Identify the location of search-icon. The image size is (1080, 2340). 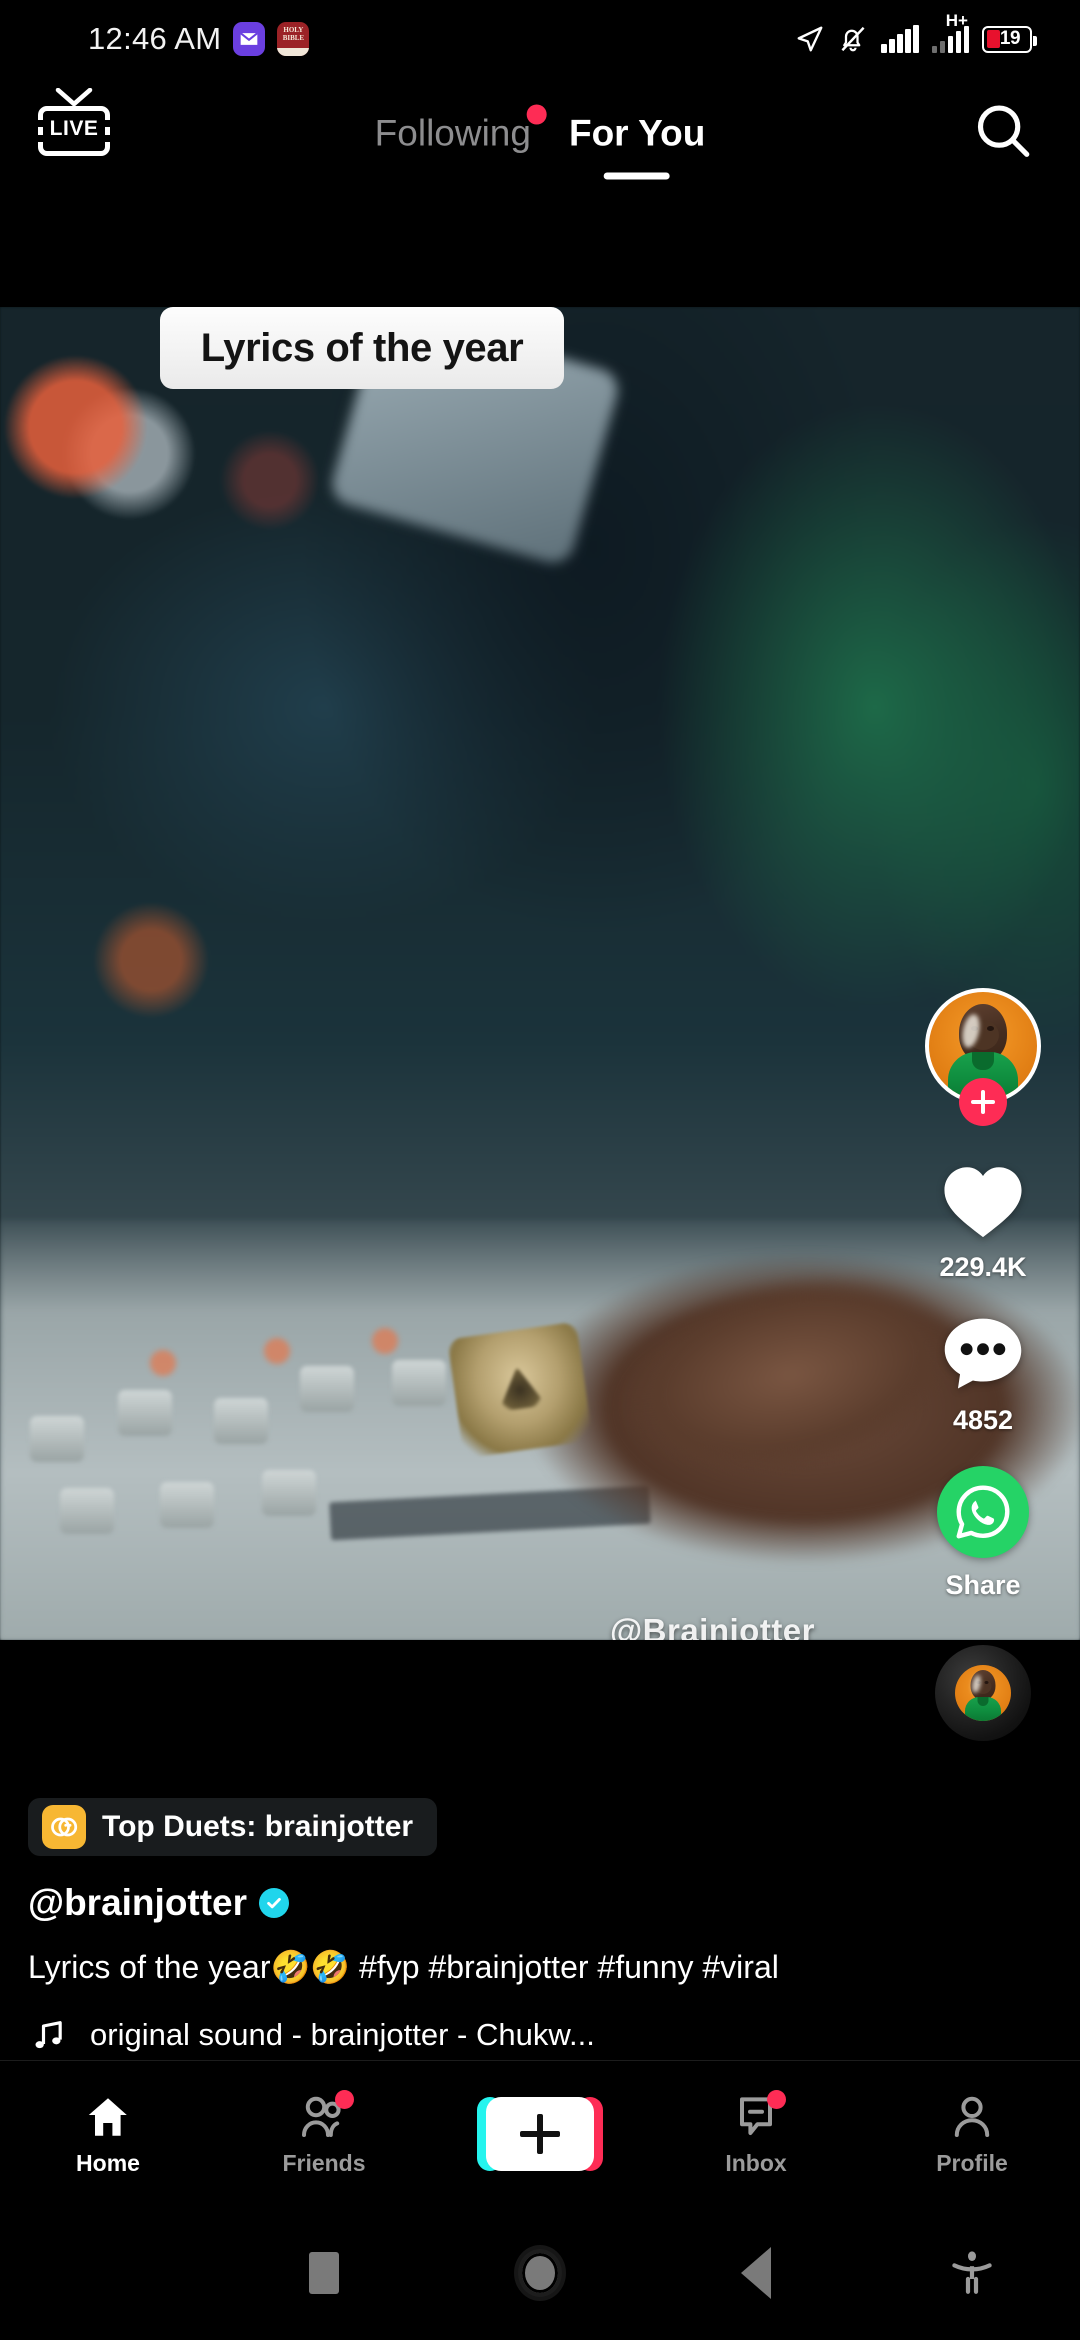
(1003, 131).